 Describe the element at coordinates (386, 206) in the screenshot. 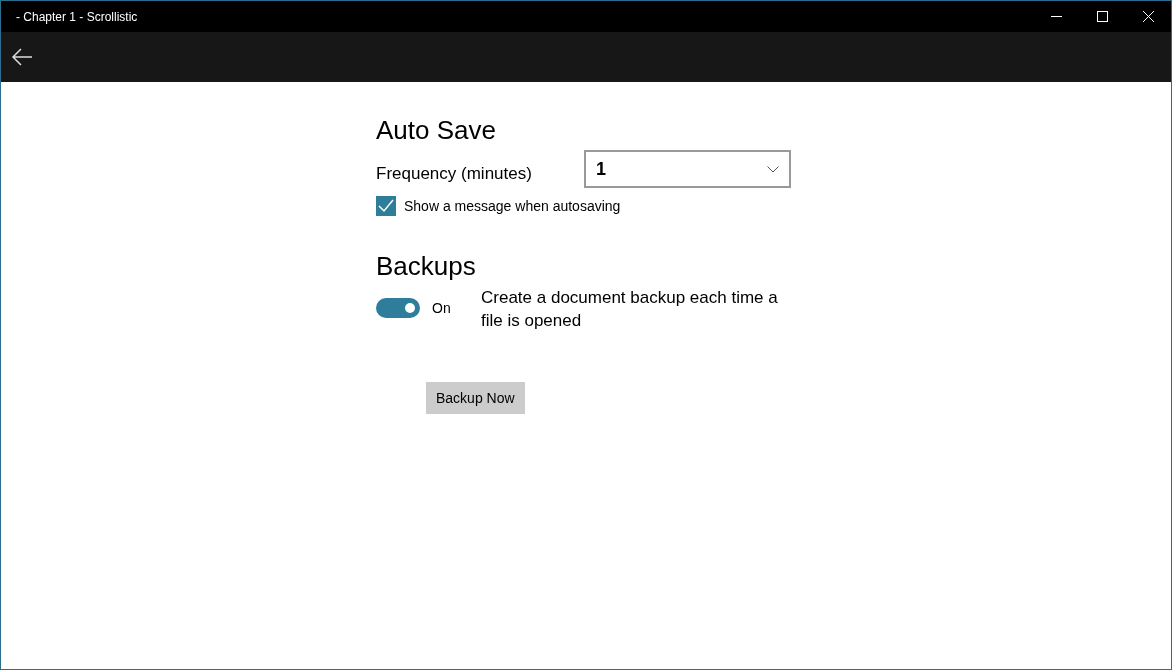

I see `checkbox` at that location.